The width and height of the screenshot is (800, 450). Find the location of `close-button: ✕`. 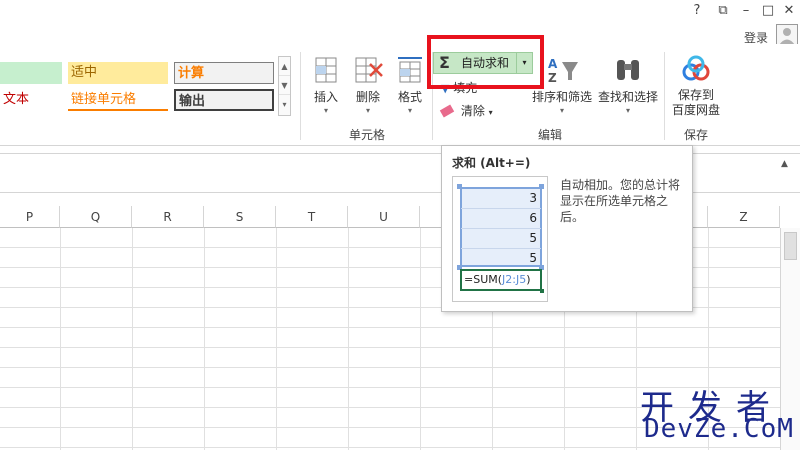

close-button: ✕ is located at coordinates (789, 11).